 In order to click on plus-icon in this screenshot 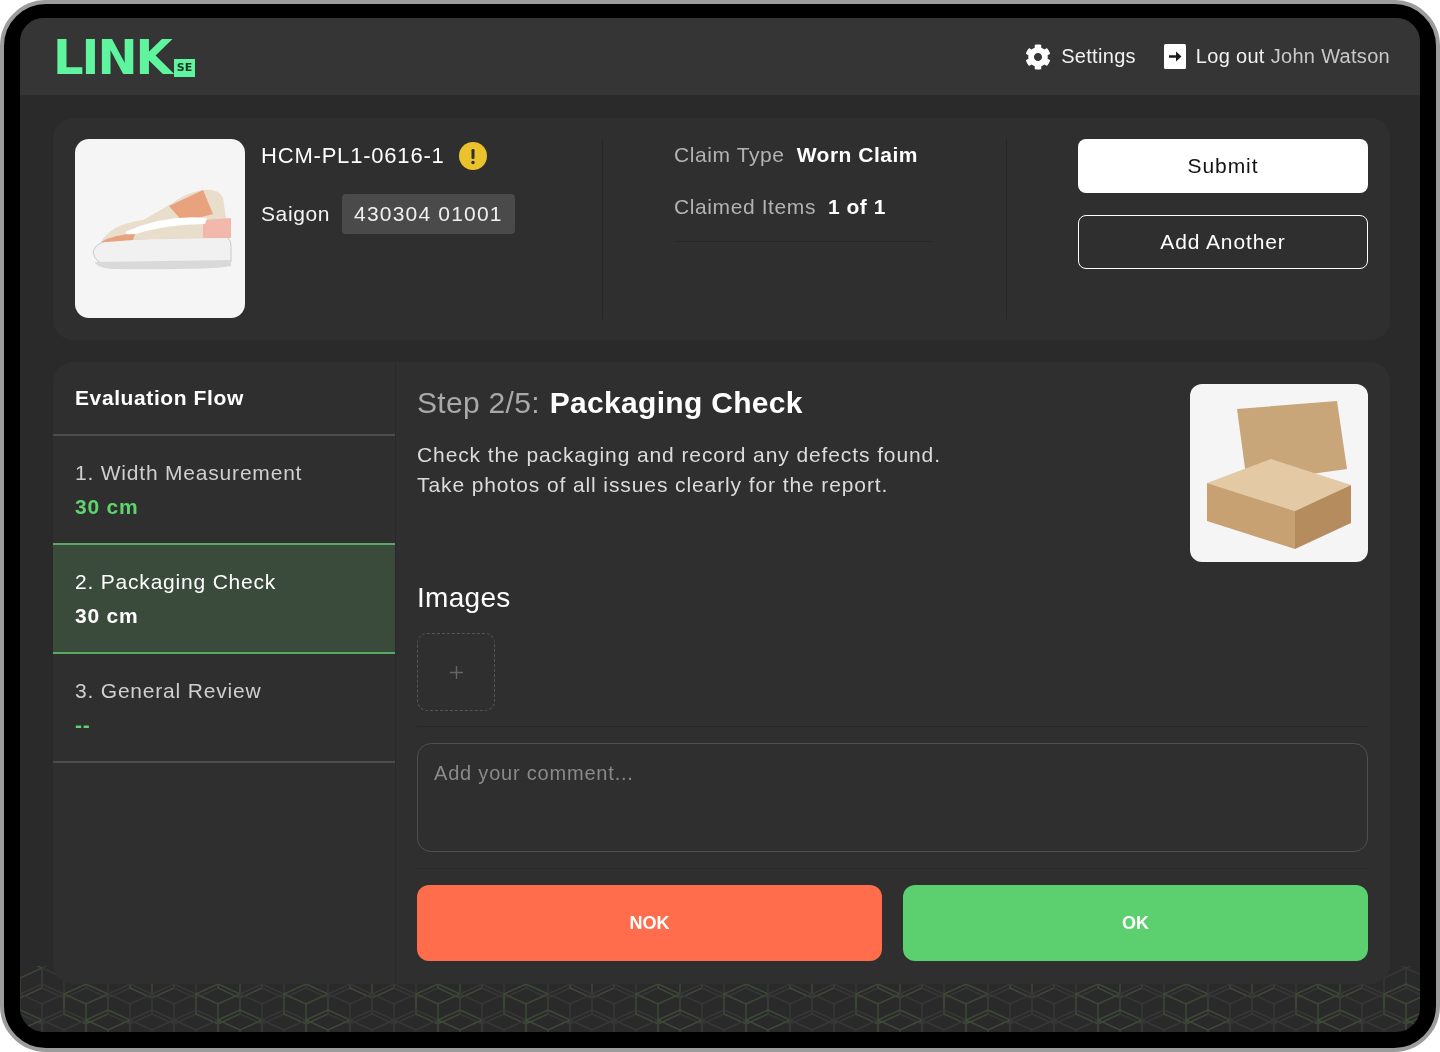, I will do `click(456, 672)`.